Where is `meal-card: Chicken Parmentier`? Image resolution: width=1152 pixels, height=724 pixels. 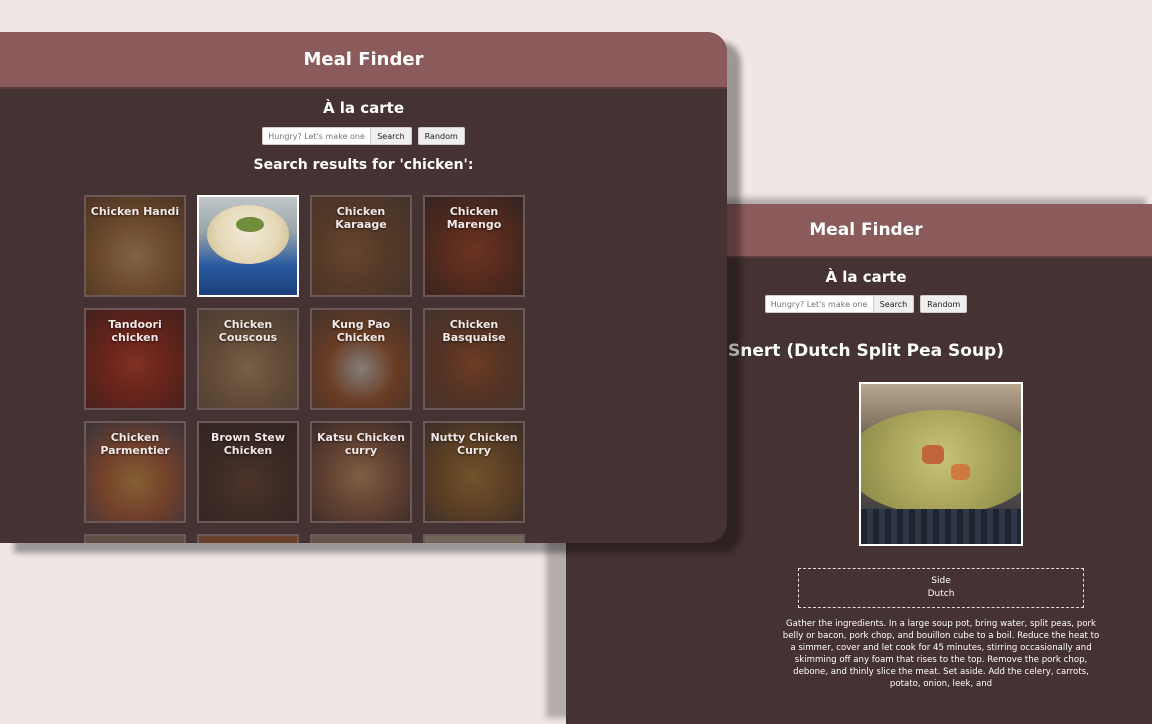
meal-card: Chicken Parmentier is located at coordinates (135, 472).